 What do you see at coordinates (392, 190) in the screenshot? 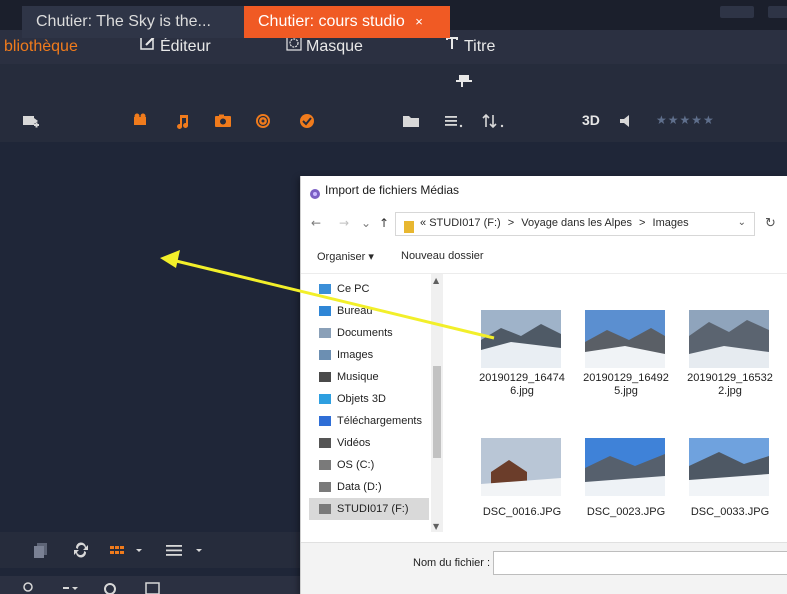
I see `dialog-title: Import de fichiers Médias` at bounding box center [392, 190].